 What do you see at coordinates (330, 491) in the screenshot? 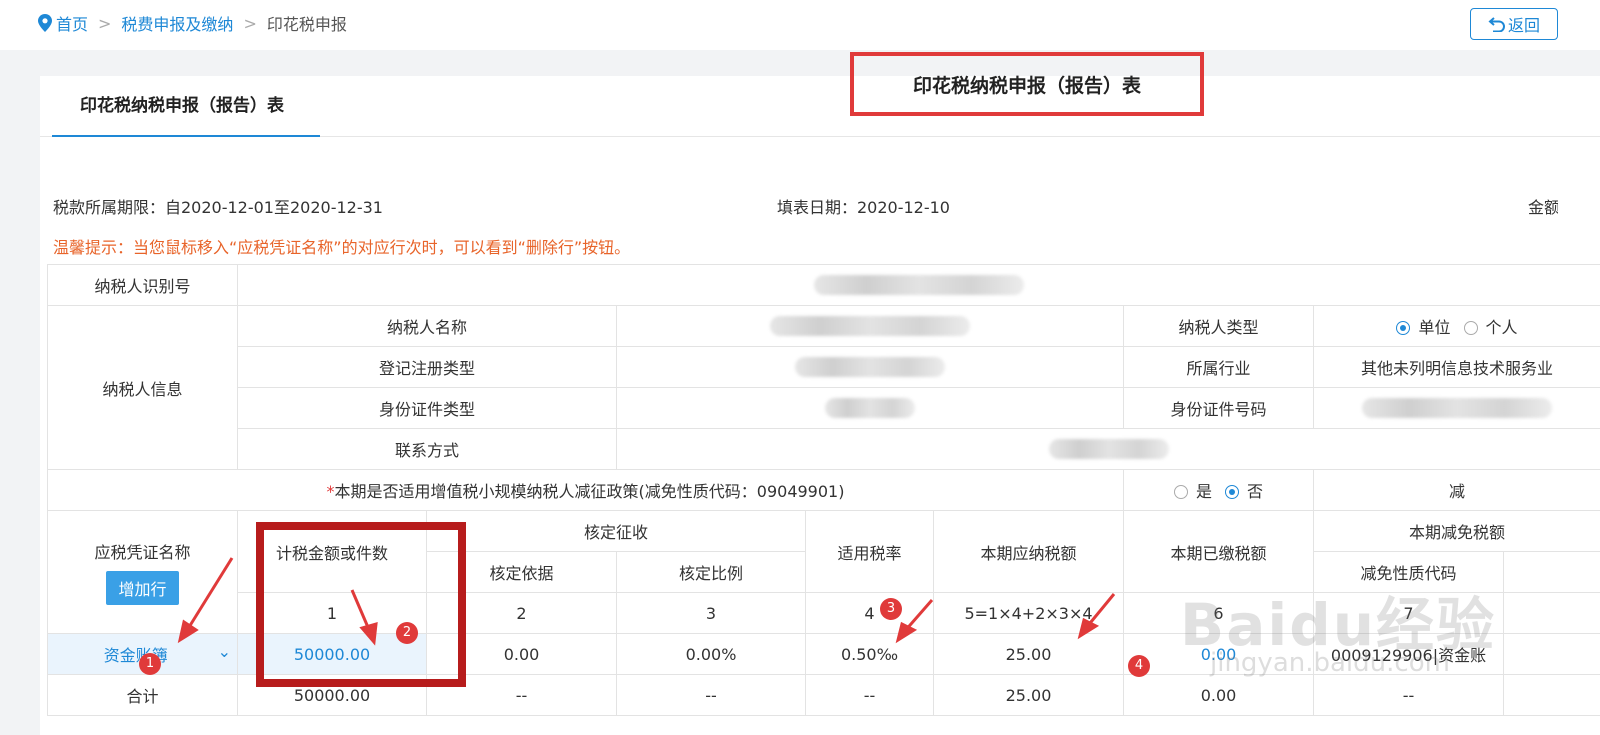
I see `required-mark: *` at bounding box center [330, 491].